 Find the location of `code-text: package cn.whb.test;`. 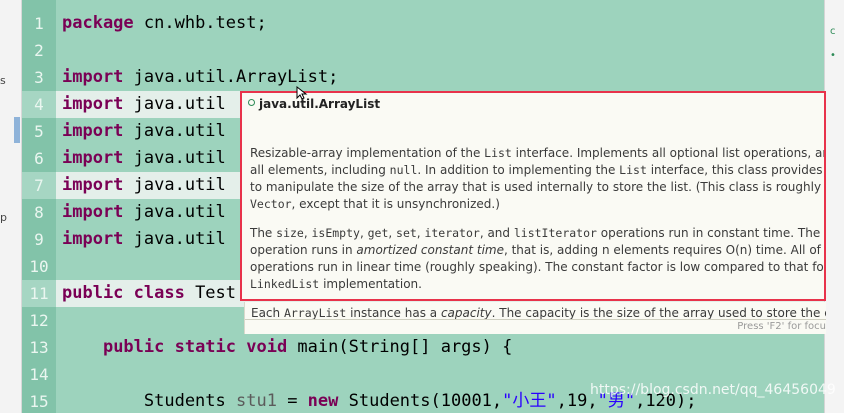

code-text: package cn.whb.test; is located at coordinates (164, 23).